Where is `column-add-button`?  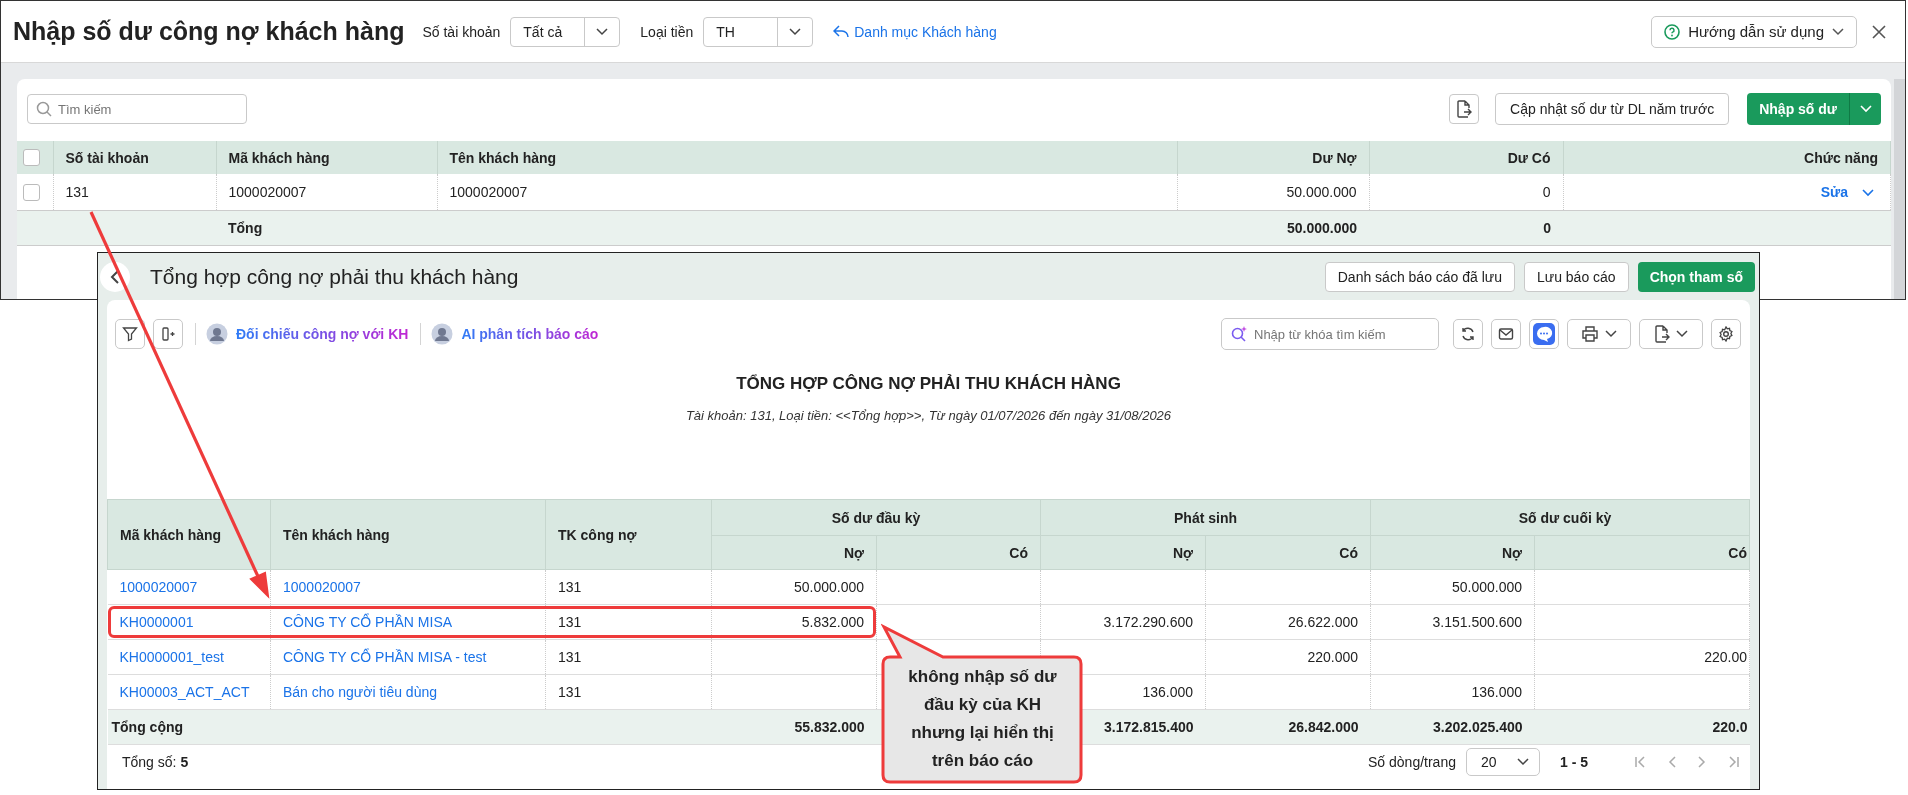 column-add-button is located at coordinates (168, 334).